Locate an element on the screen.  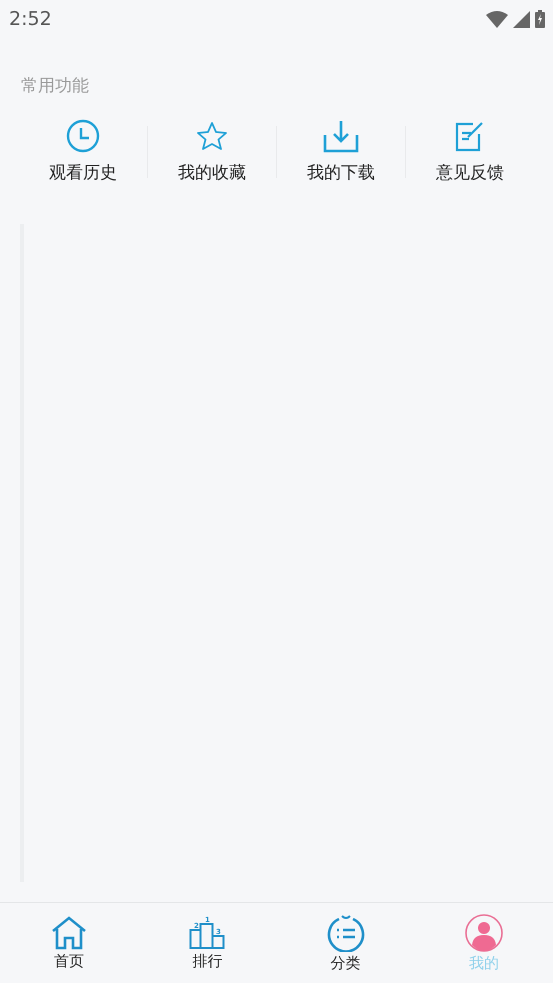
signal-icon is located at coordinates (521, 19).